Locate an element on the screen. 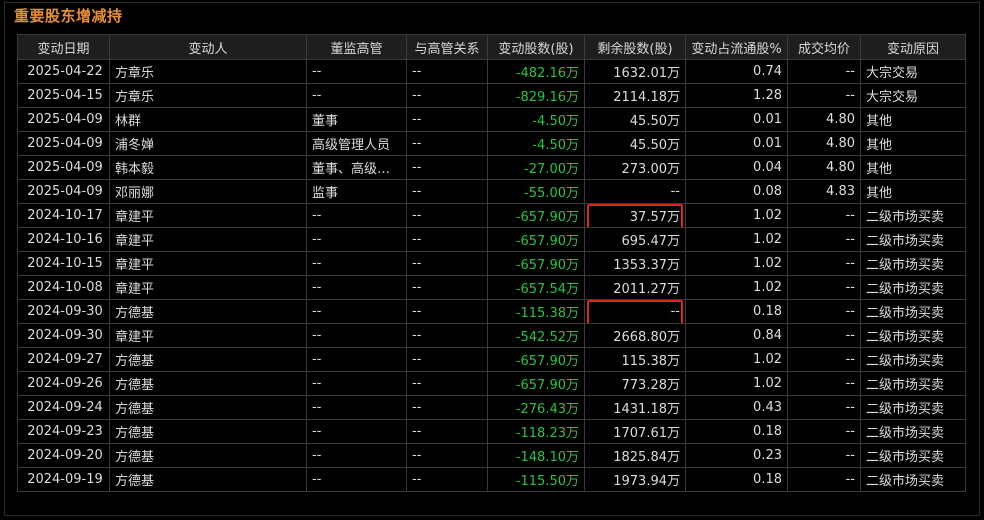  cell-change-pct: 0.43 is located at coordinates (736, 407).